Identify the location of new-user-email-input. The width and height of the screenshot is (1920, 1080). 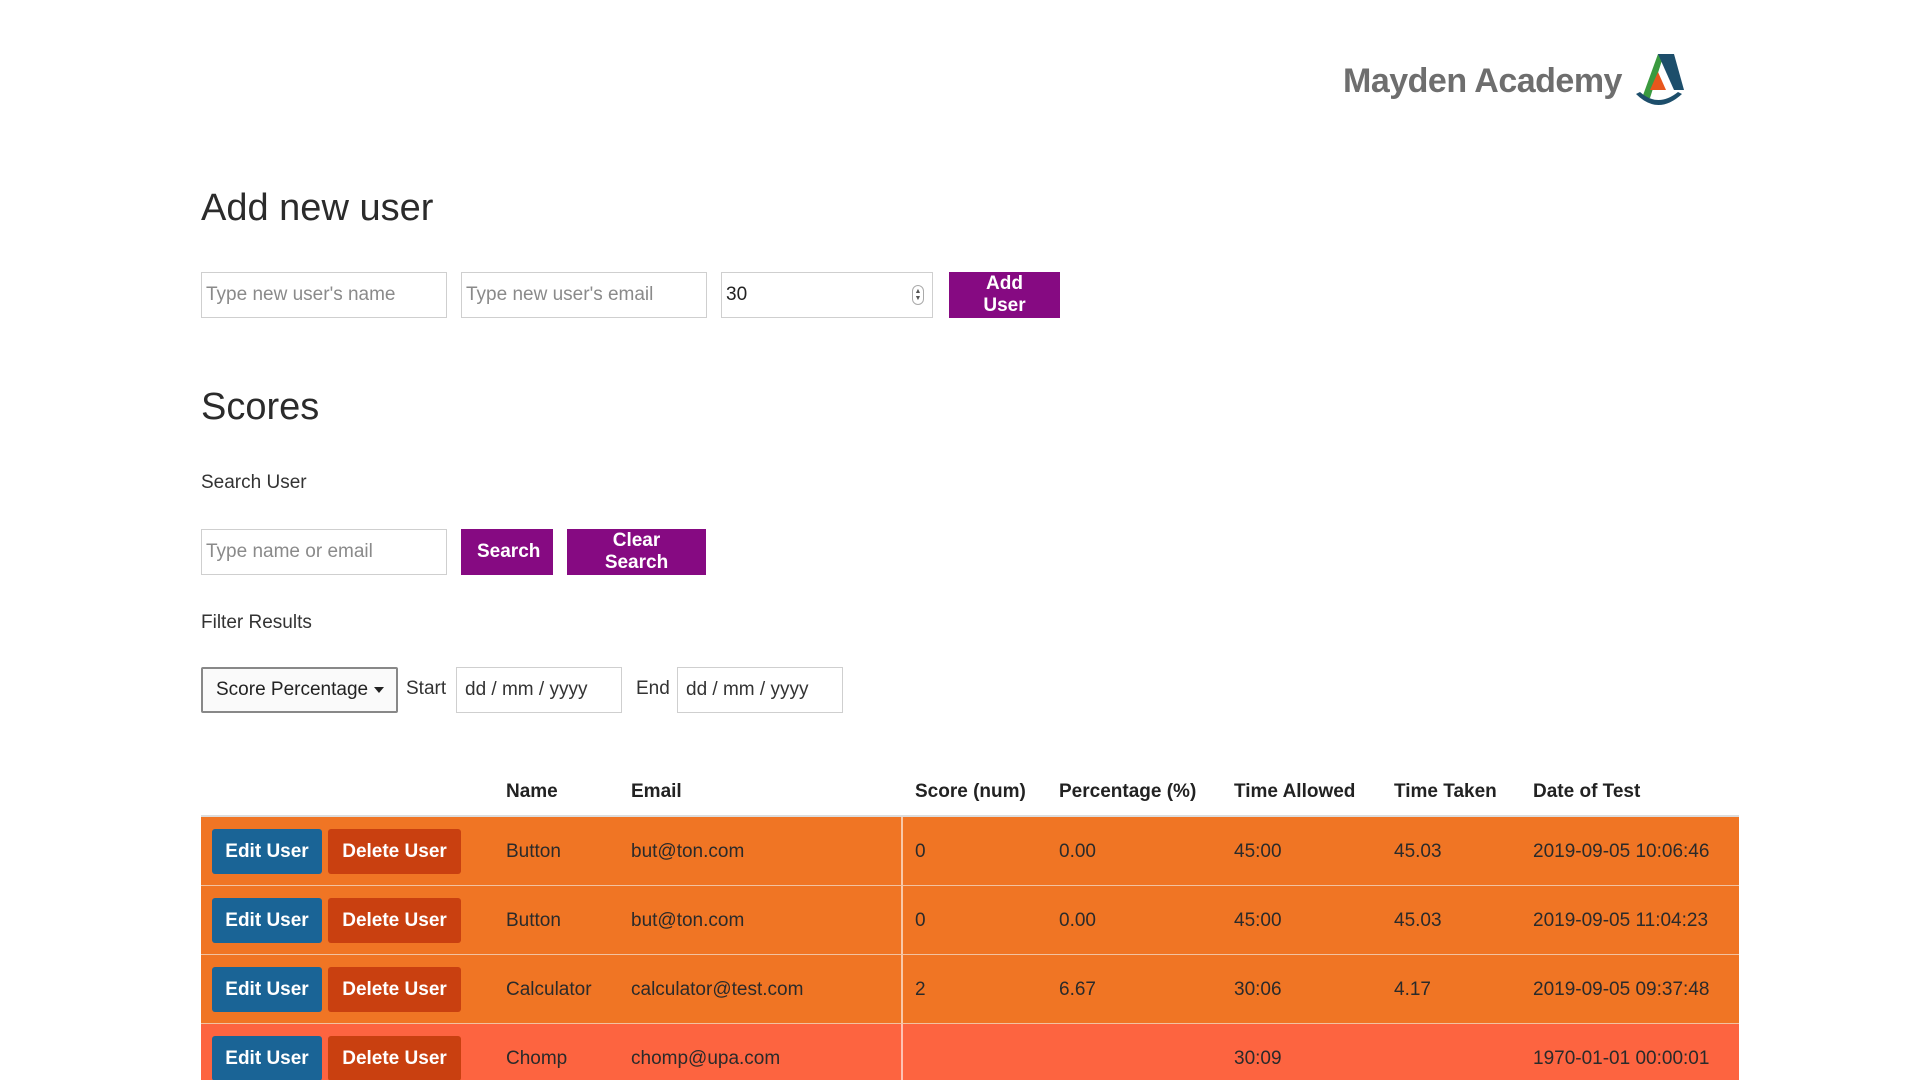
(584, 295).